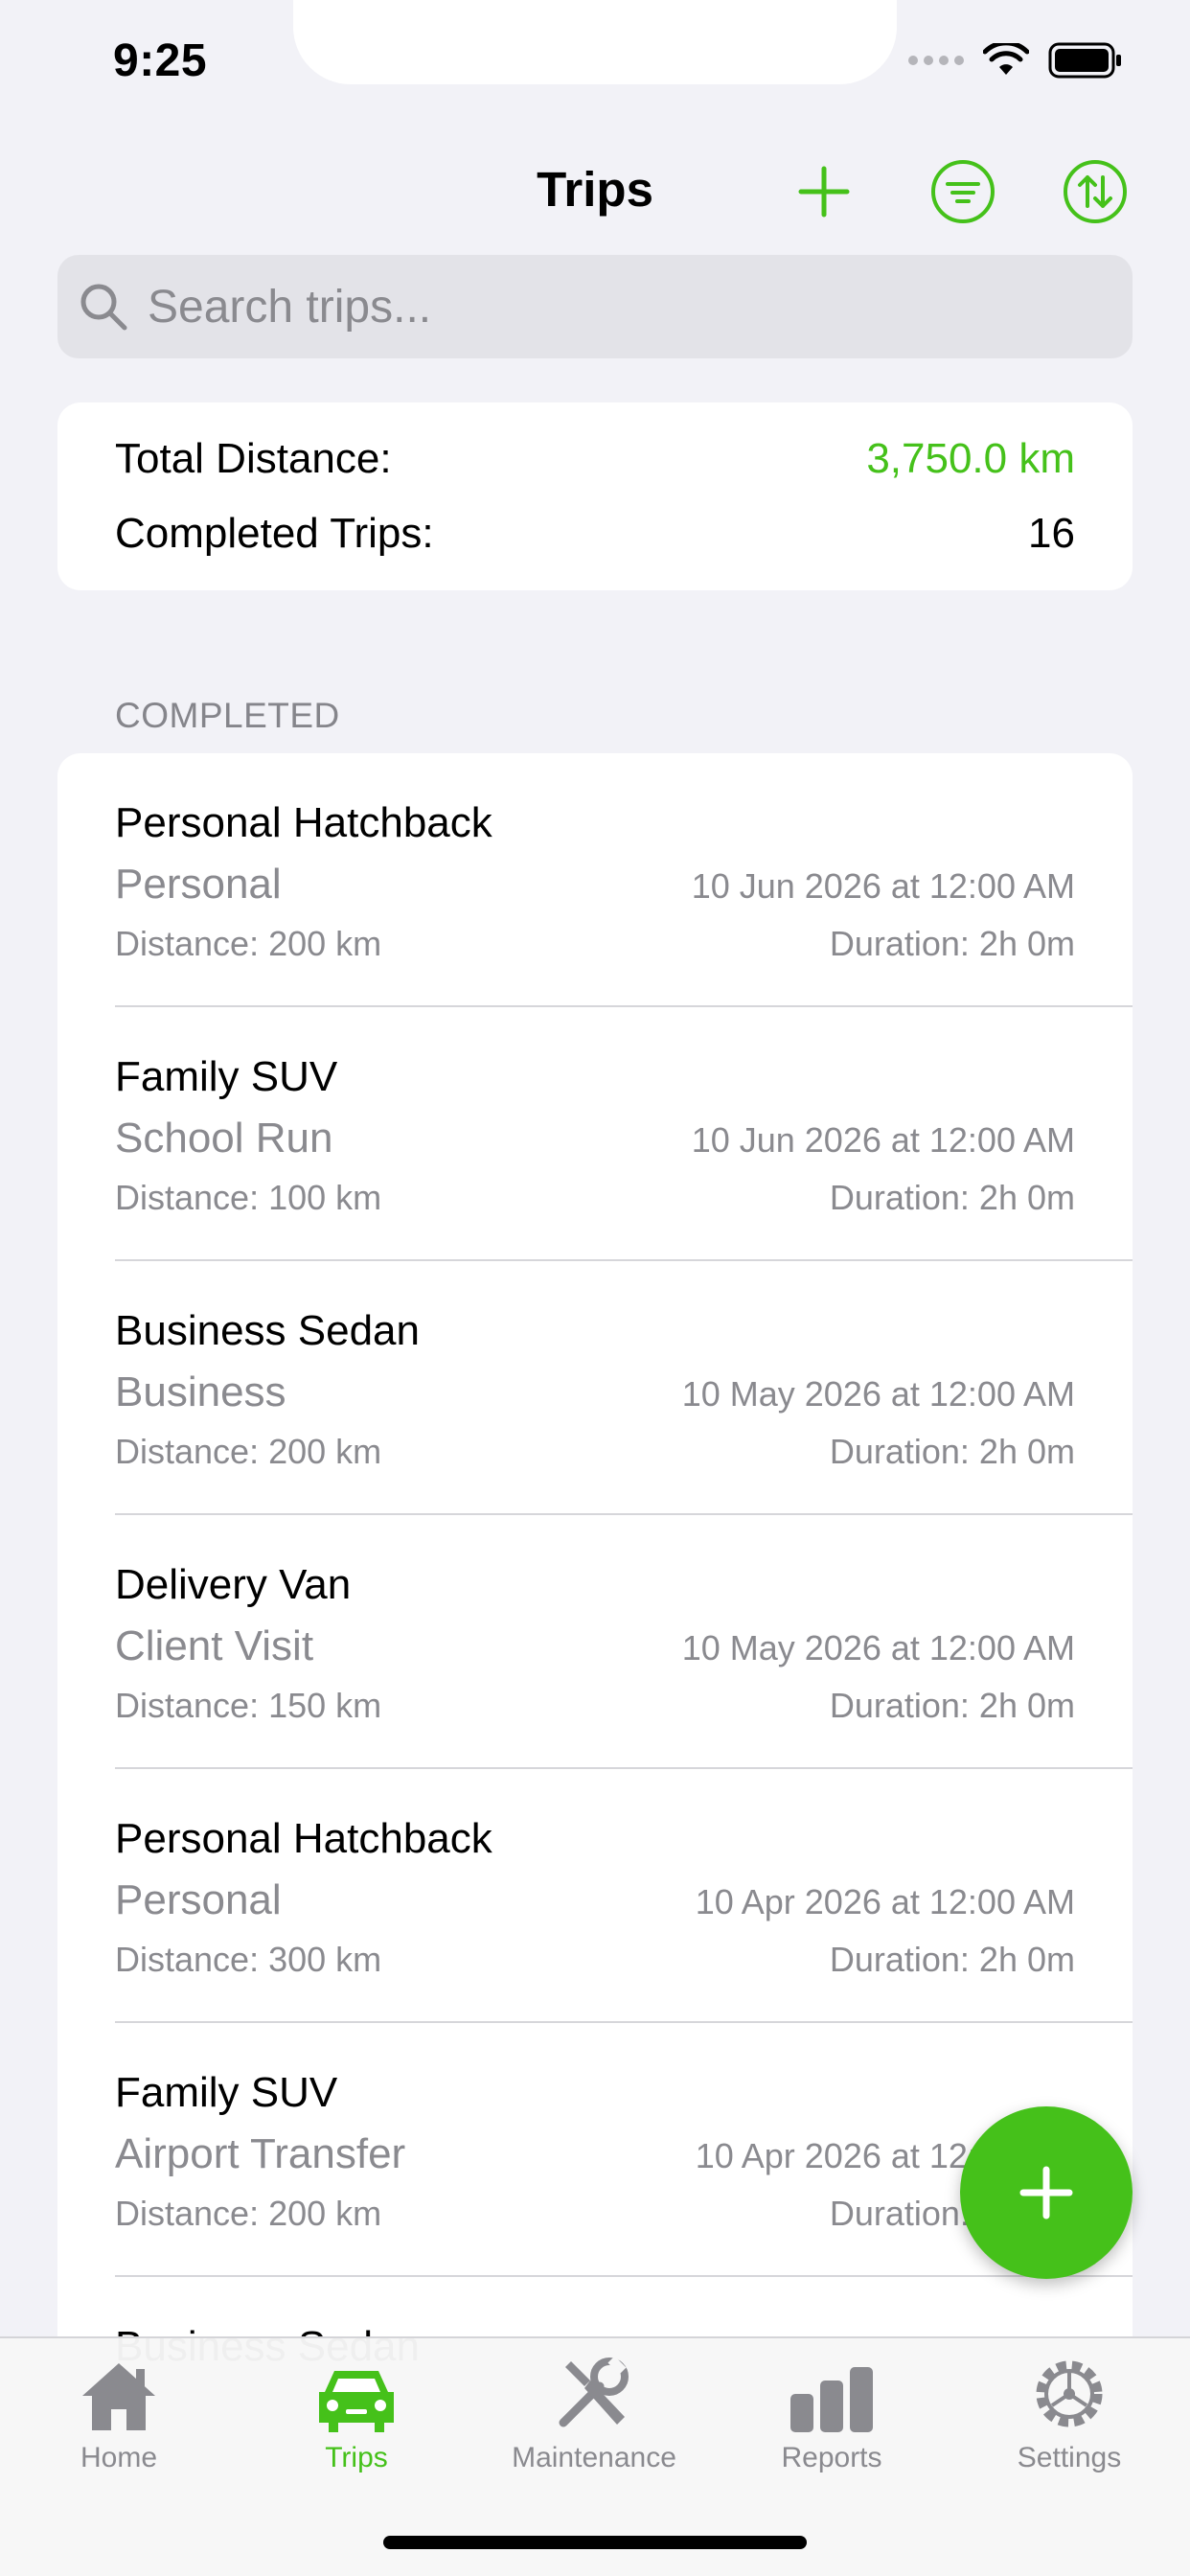 This screenshot has height=2576, width=1190. What do you see at coordinates (274, 533) in the screenshot?
I see `completed-trips-label: Completed Trips:` at bounding box center [274, 533].